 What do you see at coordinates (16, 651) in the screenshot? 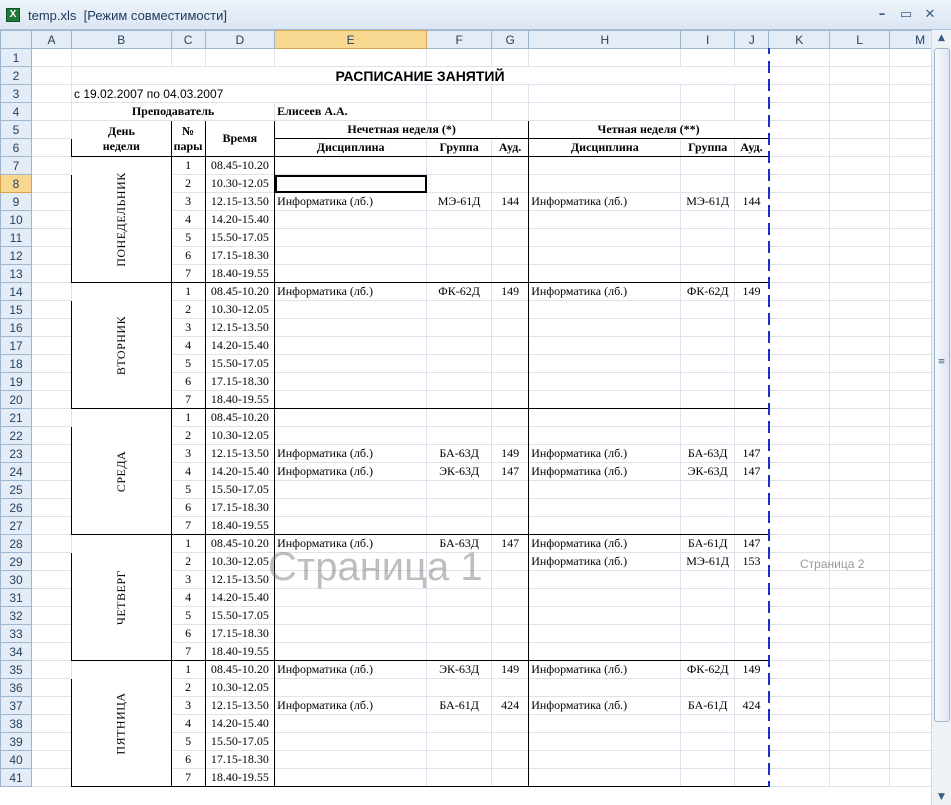
I see `row-header: 34` at bounding box center [16, 651].